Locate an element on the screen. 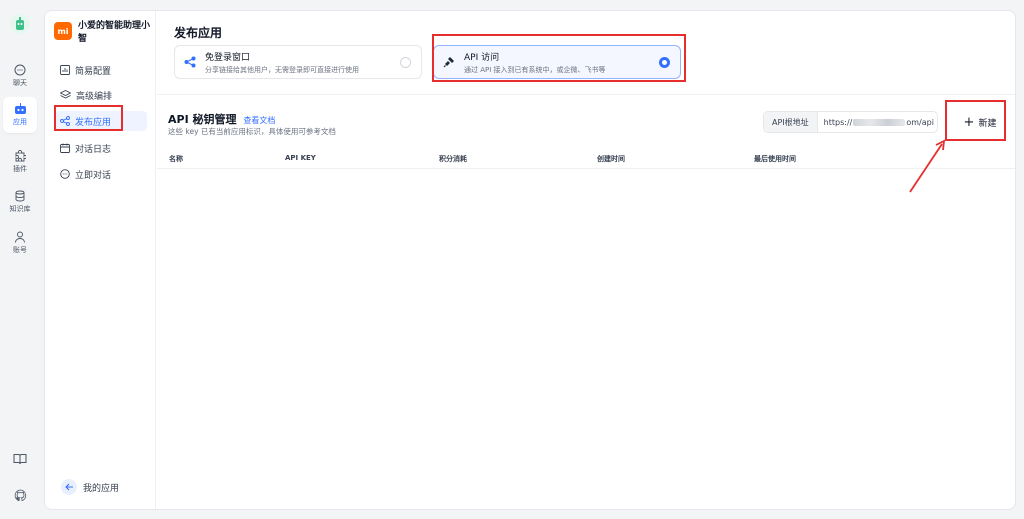 This screenshot has height=519, width=1024. rail-label: 应用 is located at coordinates (20, 122).